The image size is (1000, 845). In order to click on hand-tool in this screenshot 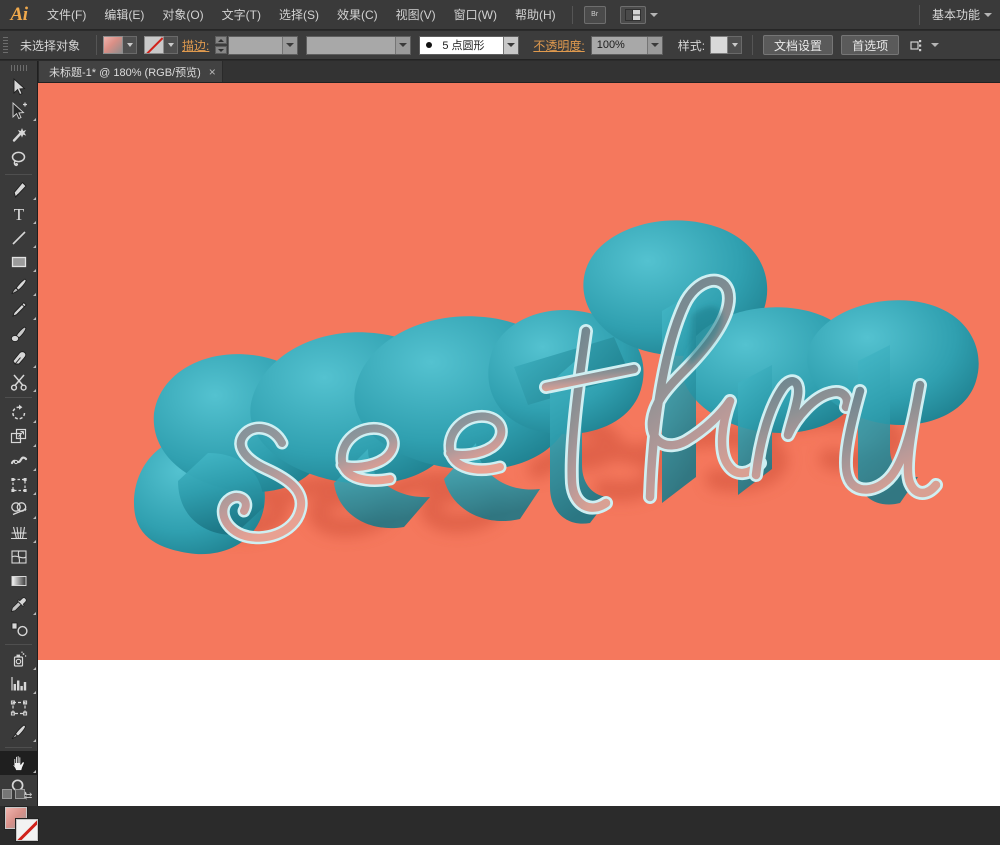, I will do `click(19, 763)`.